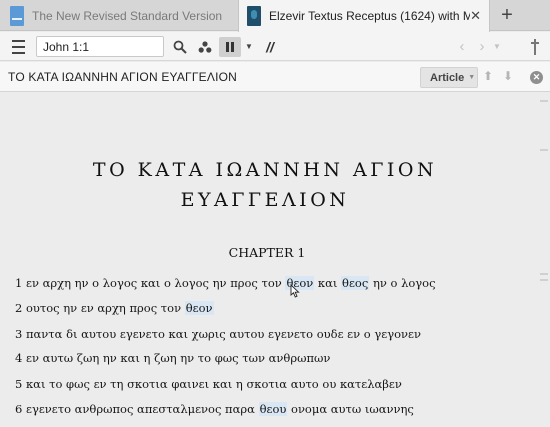  What do you see at coordinates (270, 46) in the screenshot?
I see `interlinear-button: //` at bounding box center [270, 46].